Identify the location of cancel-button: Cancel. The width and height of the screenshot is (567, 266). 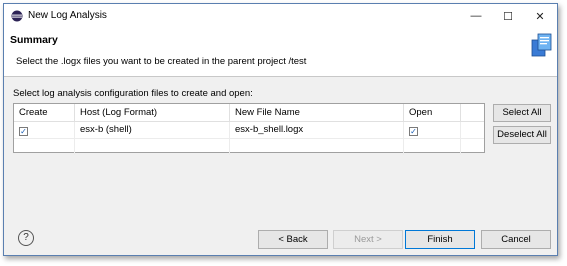
(516, 239).